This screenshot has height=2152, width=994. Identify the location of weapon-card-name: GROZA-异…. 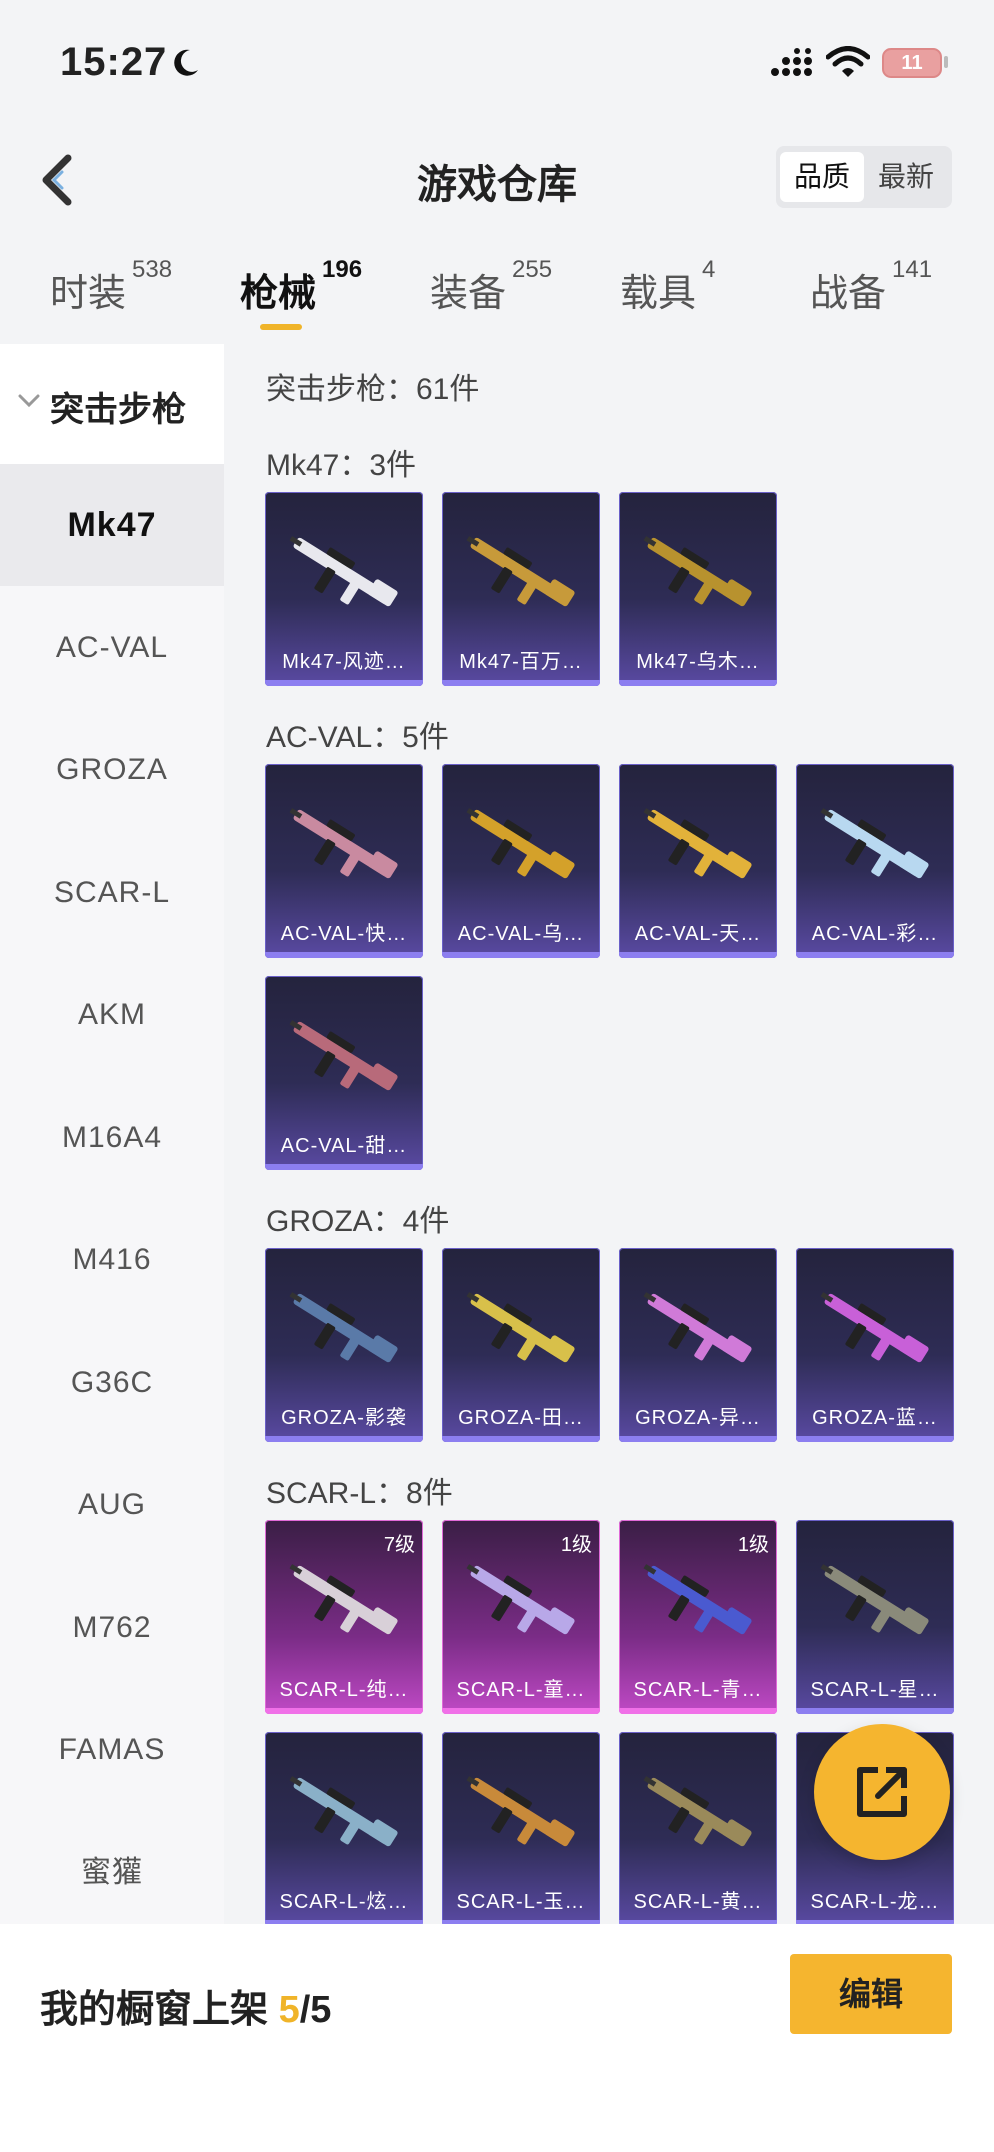
(698, 1418).